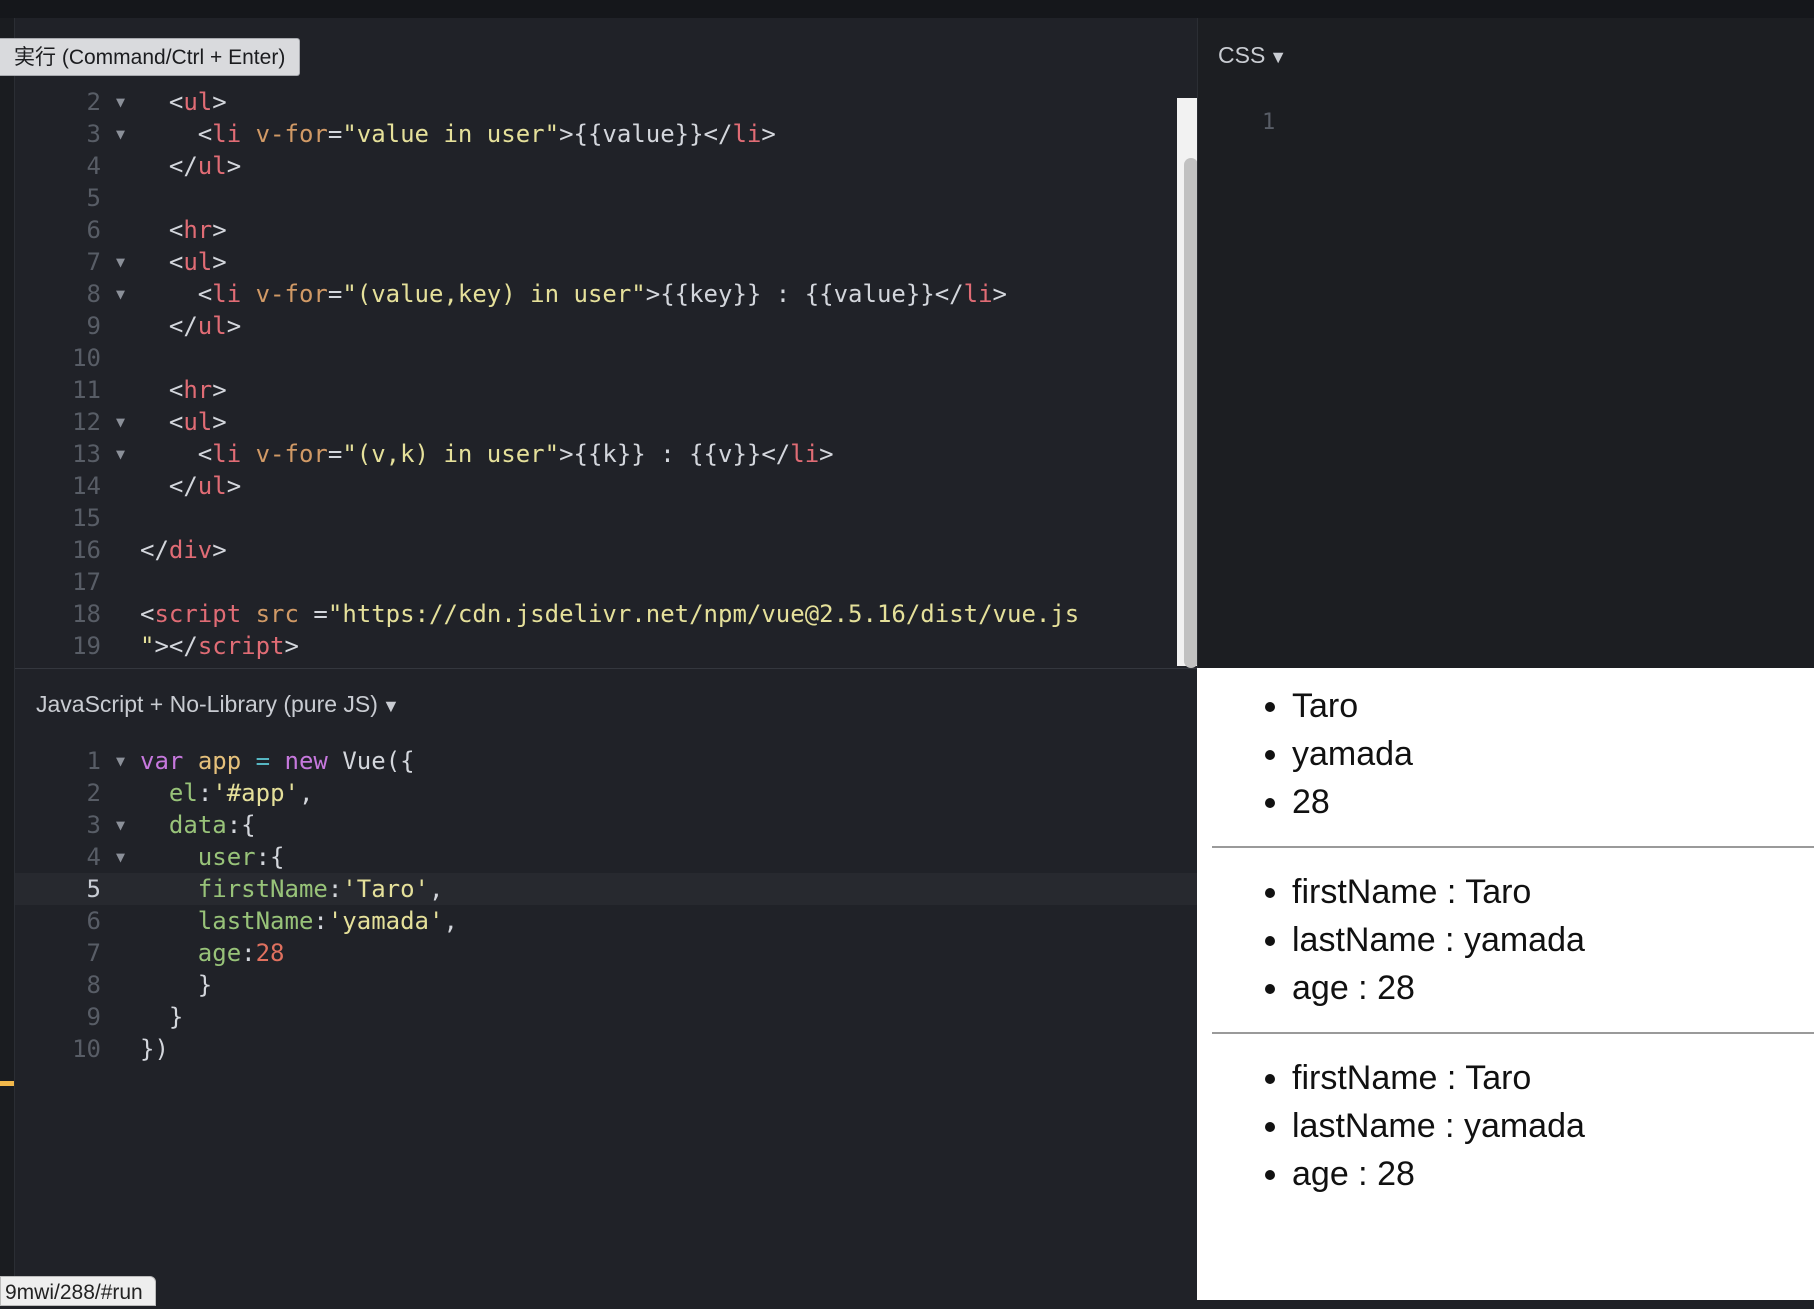 The image size is (1814, 1309). Describe the element at coordinates (198, 614) in the screenshot. I see `code-token: script` at that location.